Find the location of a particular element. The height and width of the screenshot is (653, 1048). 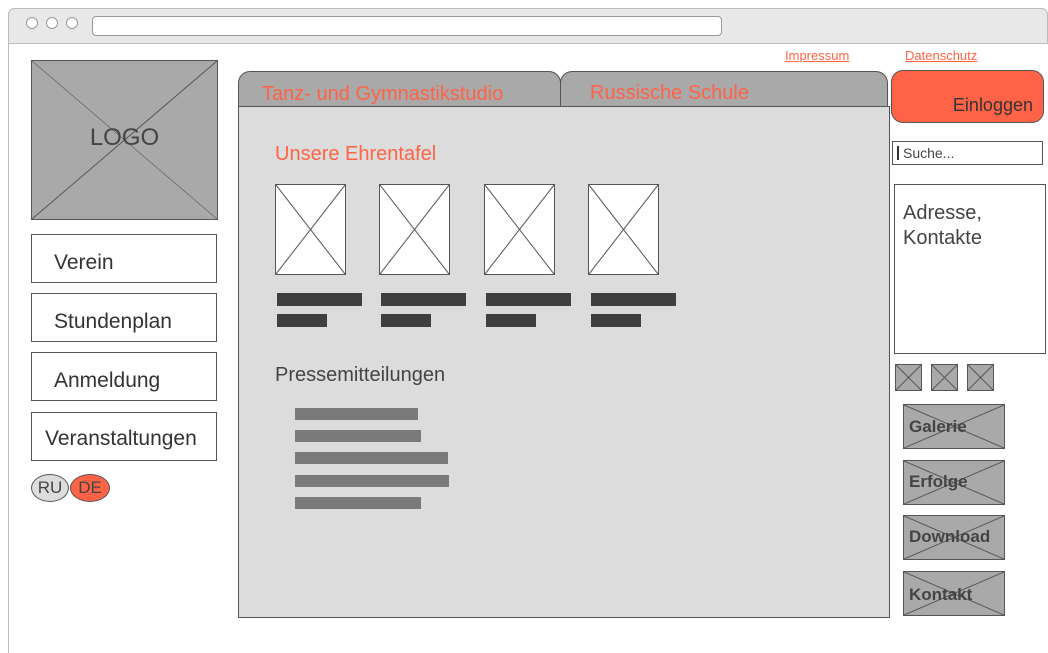

honor-board-title: Unsere Ehrentafel is located at coordinates (356, 154).